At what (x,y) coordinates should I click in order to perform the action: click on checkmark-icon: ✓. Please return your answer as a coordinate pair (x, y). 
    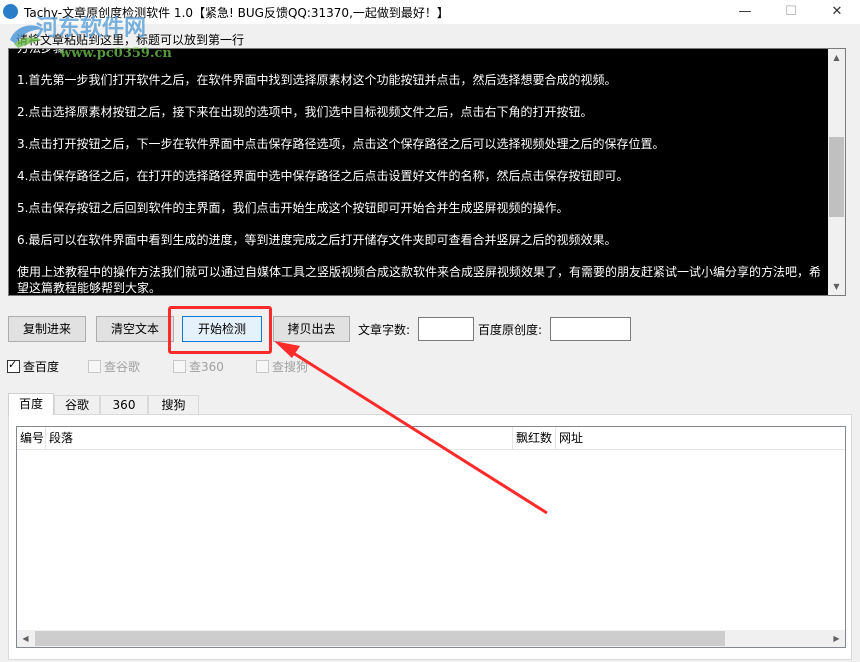
    Looking at the image, I should click on (13, 364).